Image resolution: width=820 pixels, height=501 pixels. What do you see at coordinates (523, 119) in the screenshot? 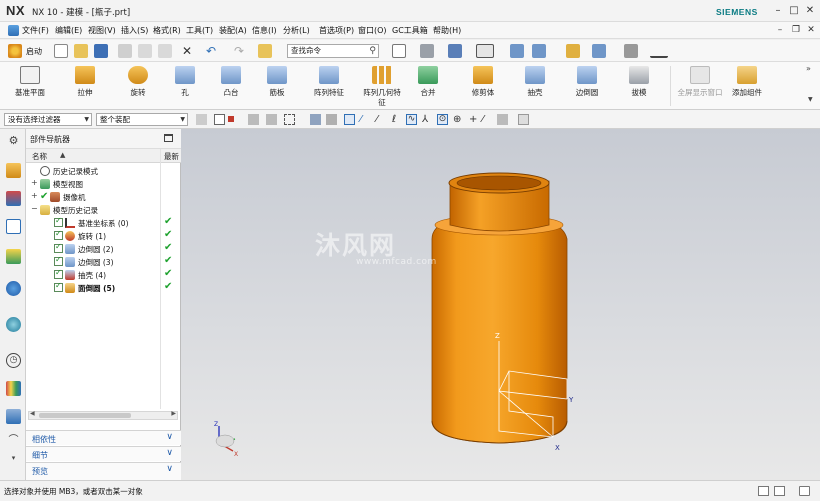
I see `options-icon` at bounding box center [523, 119].